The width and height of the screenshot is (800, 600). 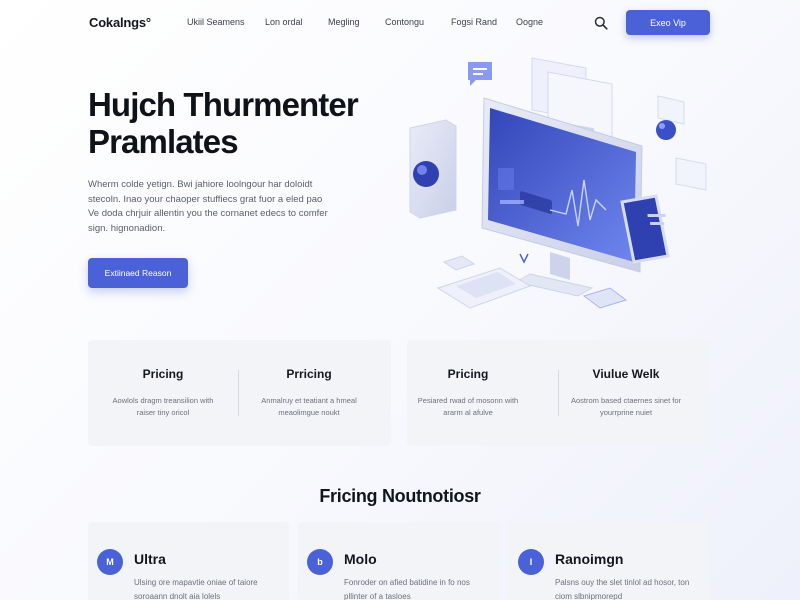 What do you see at coordinates (560, 266) in the screenshot?
I see `monitor-stand` at bounding box center [560, 266].